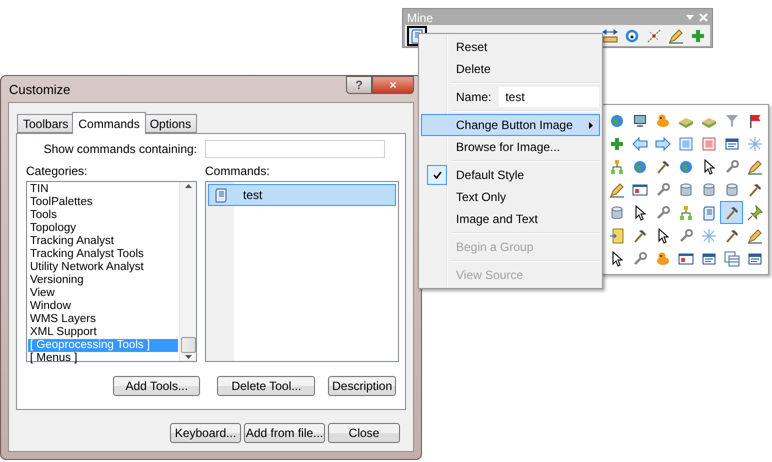 The height and width of the screenshot is (462, 772). I want to click on close-icon, so click(703, 17).